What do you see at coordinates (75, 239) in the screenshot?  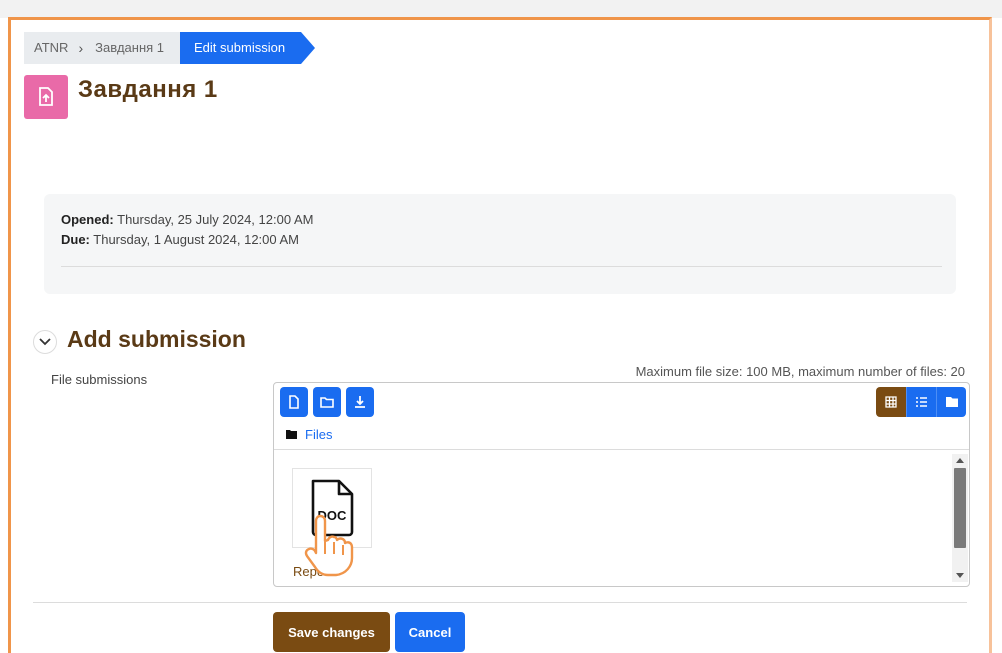 I see `due-label: Due:` at bounding box center [75, 239].